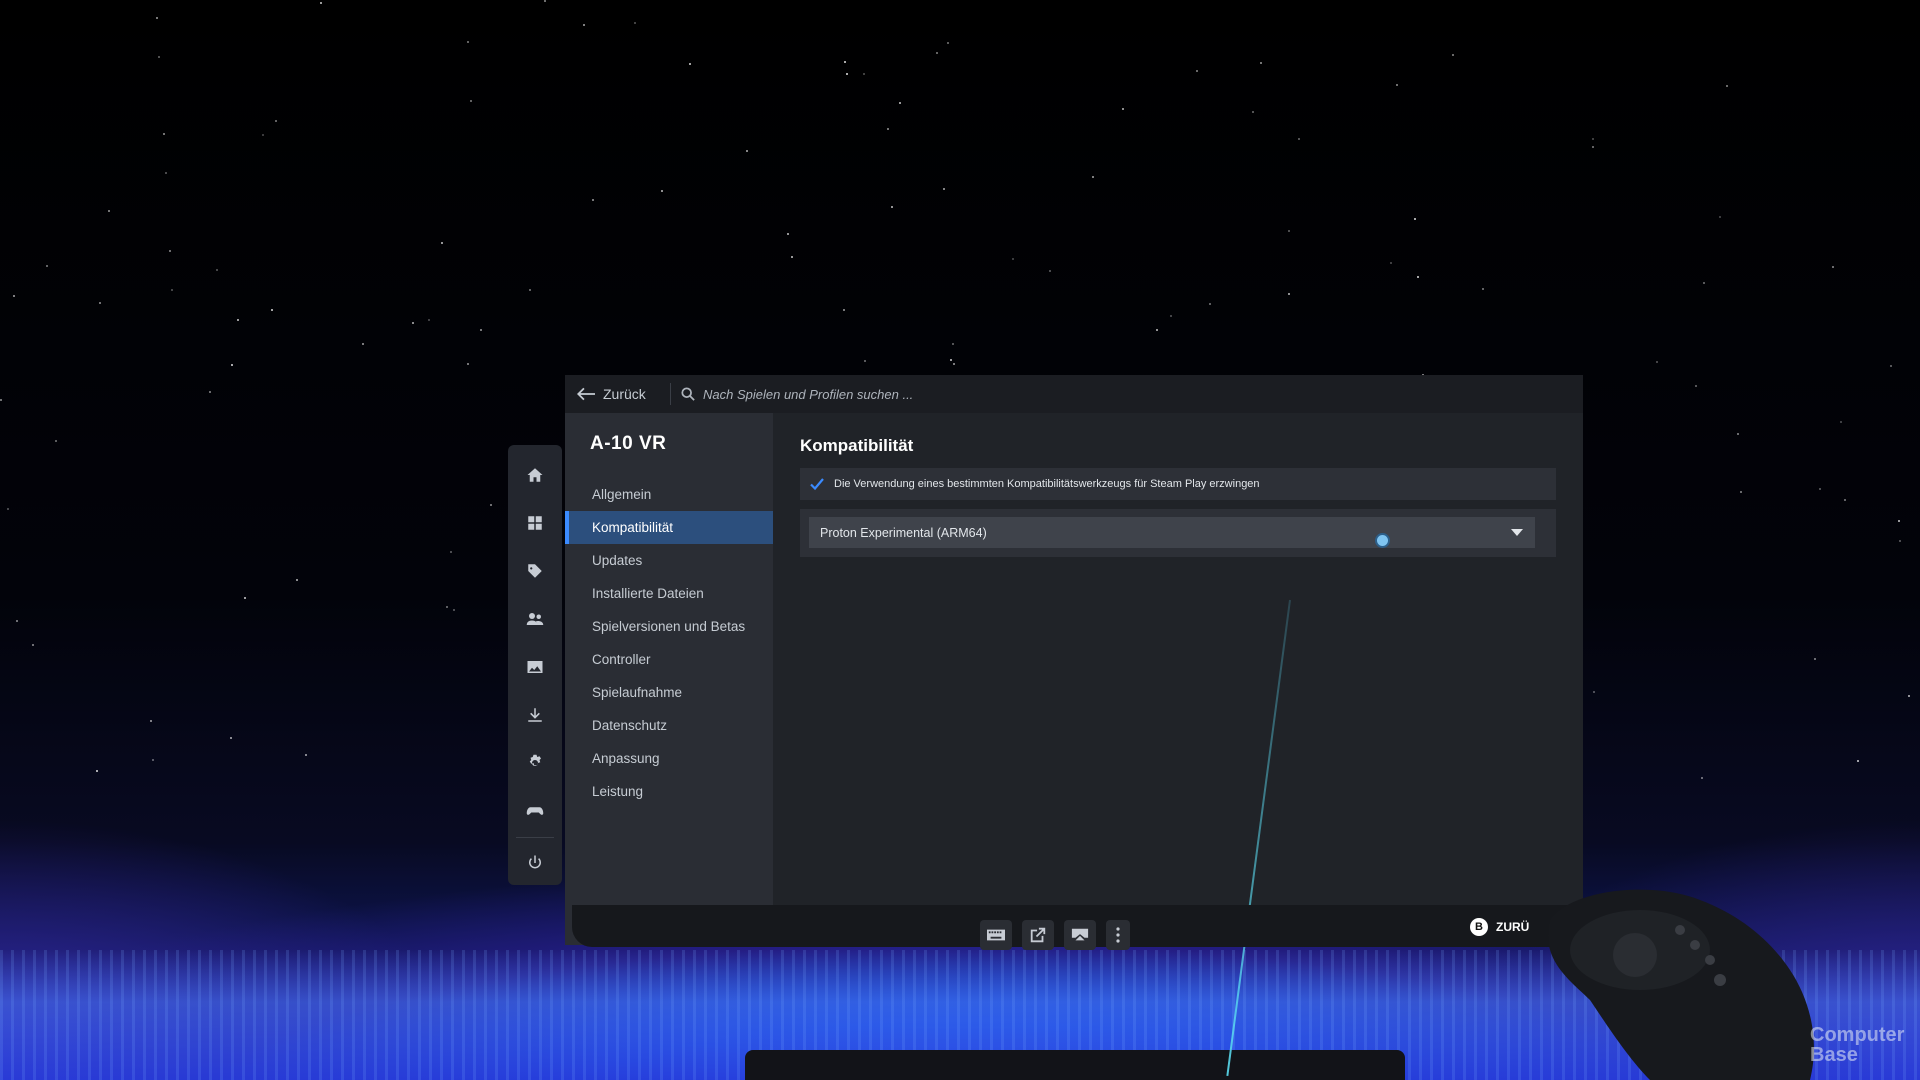 The image size is (1920, 1080). What do you see at coordinates (996, 935) in the screenshot?
I see `keyboard-icon` at bounding box center [996, 935].